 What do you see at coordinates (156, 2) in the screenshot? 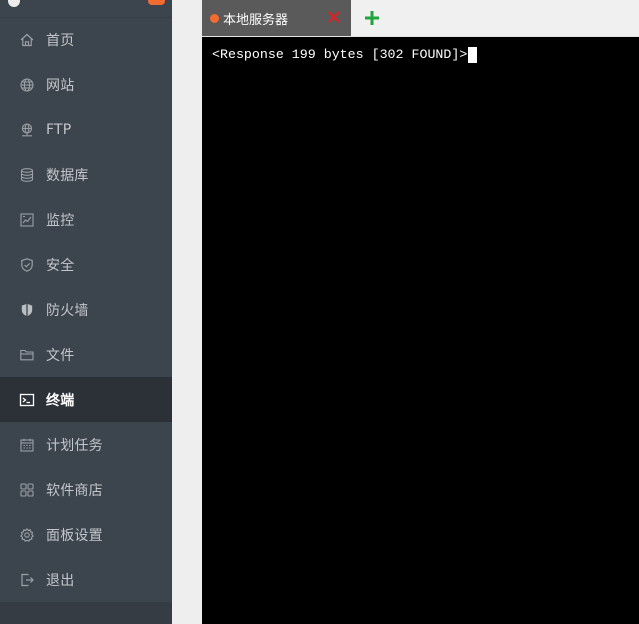
I see `notification-badge` at bounding box center [156, 2].